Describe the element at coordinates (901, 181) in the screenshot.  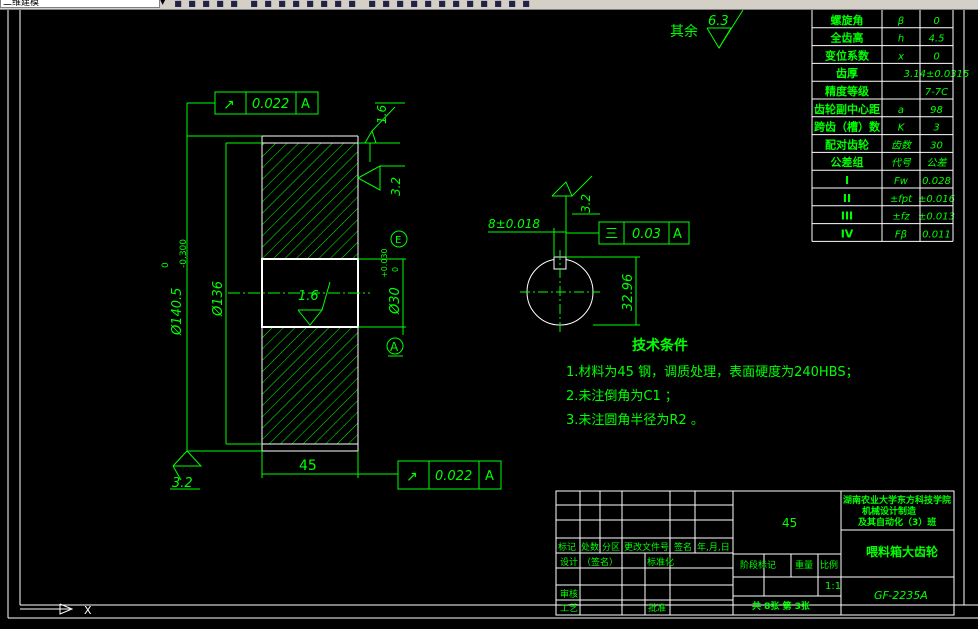
I see `param-cell: Fw` at that location.